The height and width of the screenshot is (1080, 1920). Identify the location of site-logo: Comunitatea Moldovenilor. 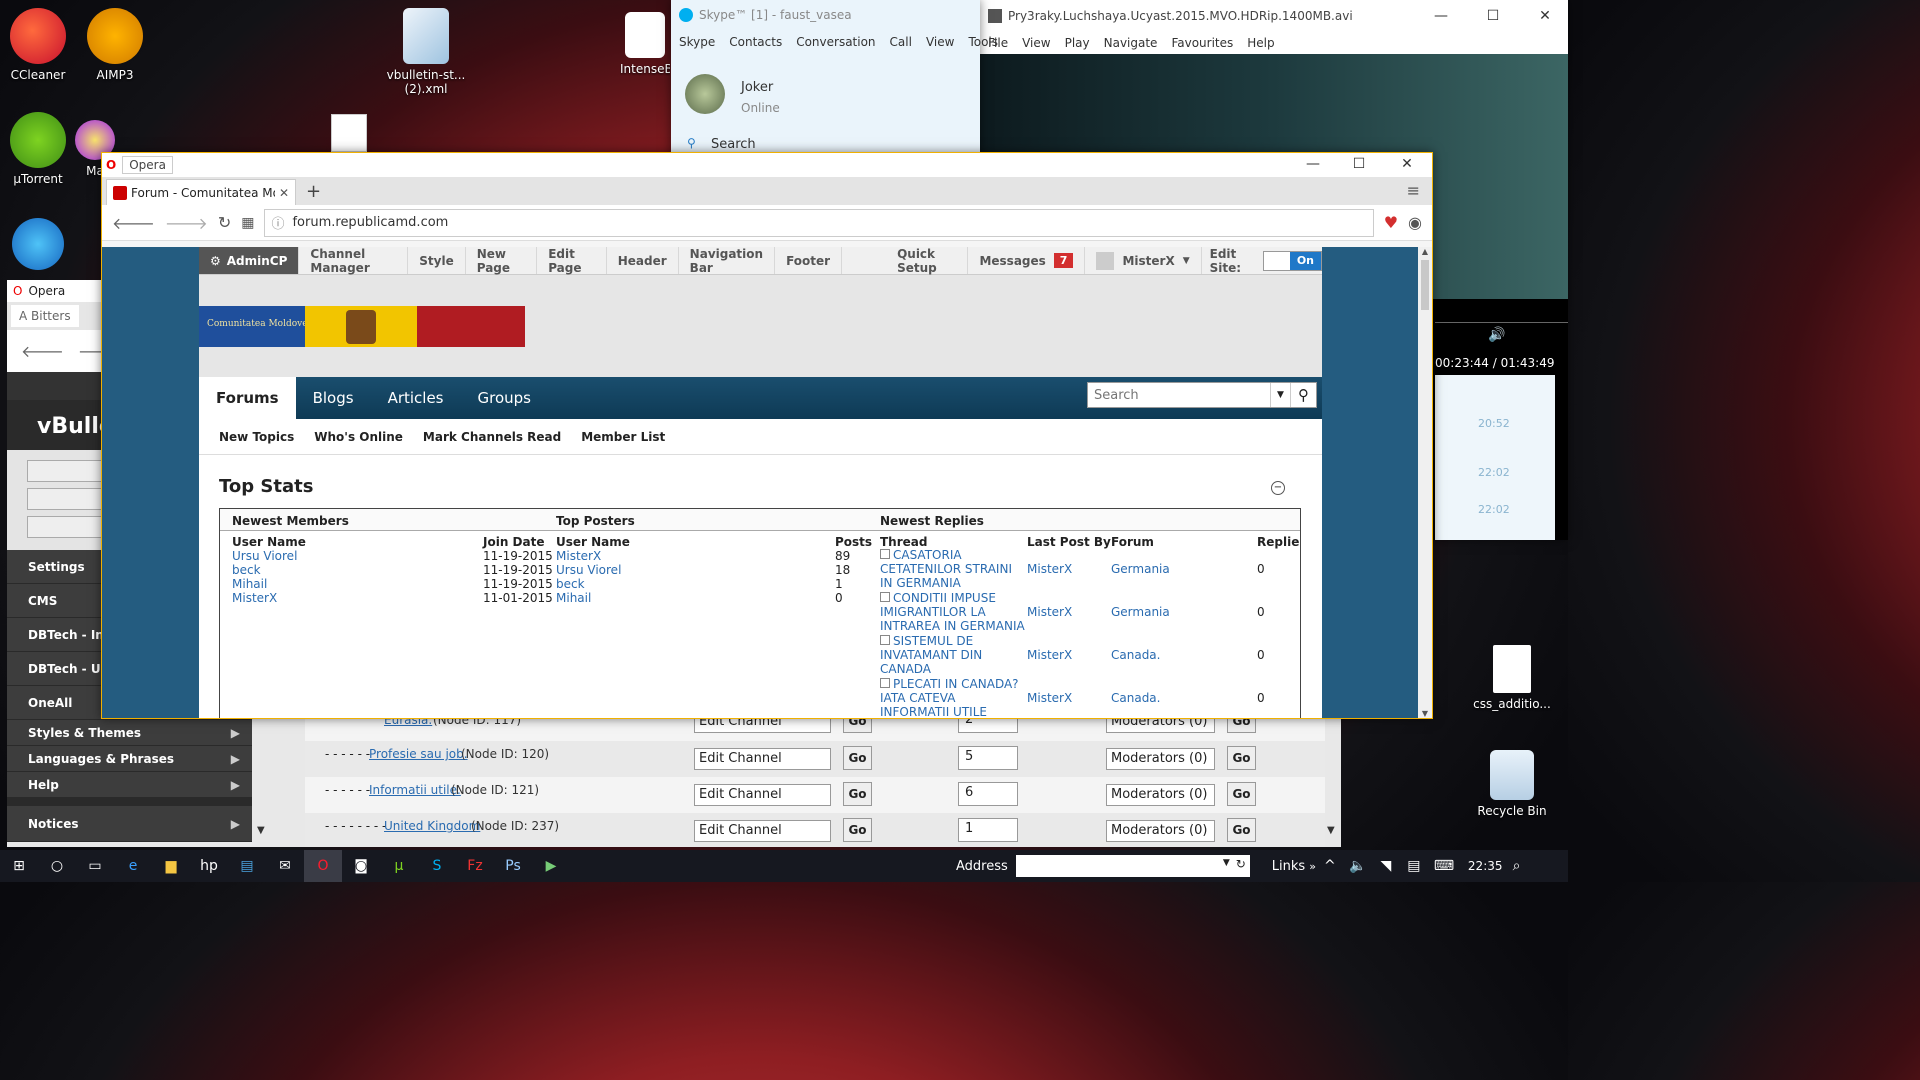
(362, 326).